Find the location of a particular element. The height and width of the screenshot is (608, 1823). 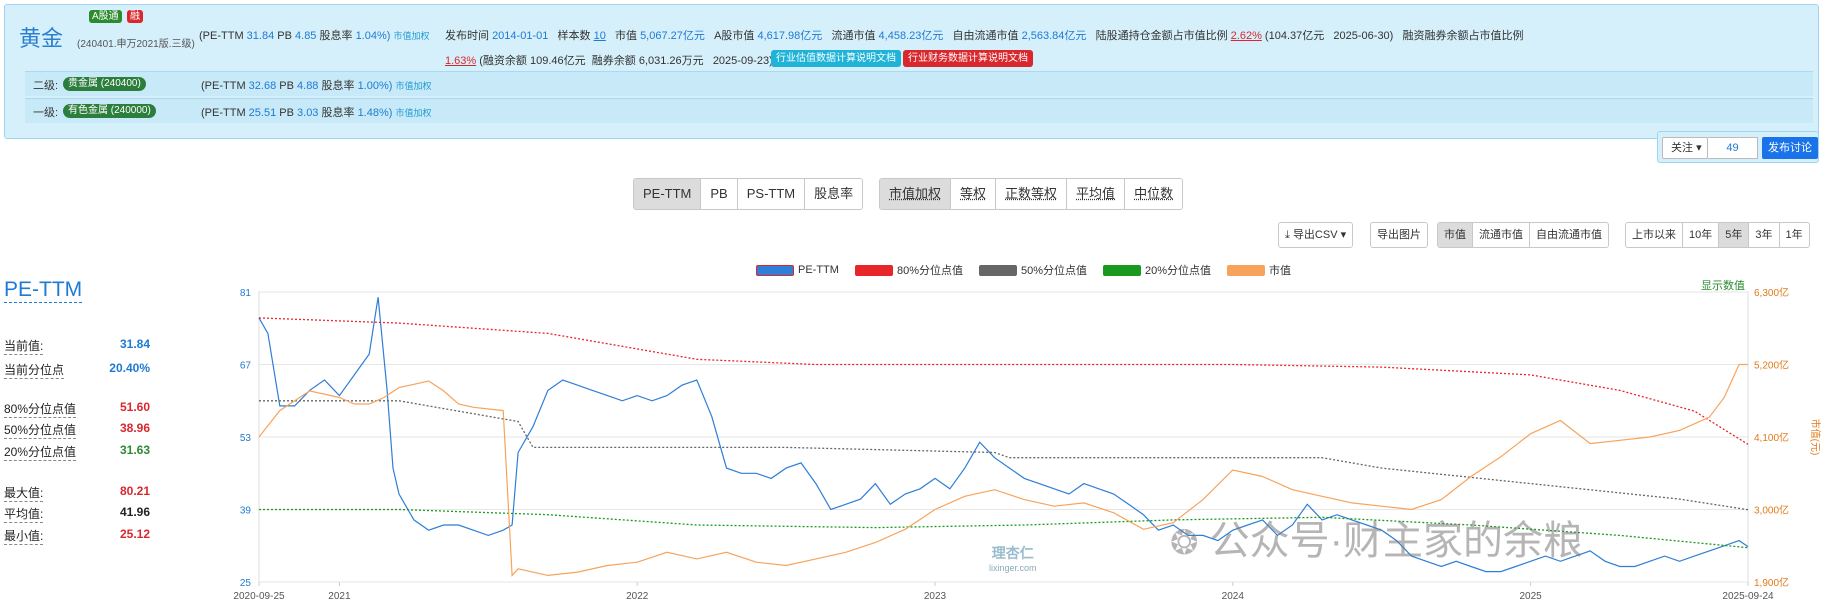

x-tick-label: 2024 is located at coordinates (1233, 596).